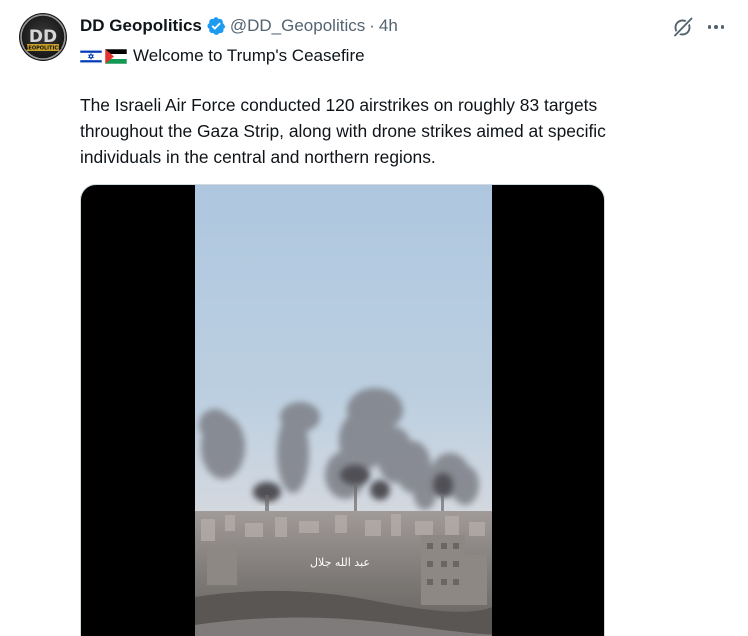 This screenshot has width=748, height=636. I want to click on handle: @DD_Geopolitics, so click(297, 26).